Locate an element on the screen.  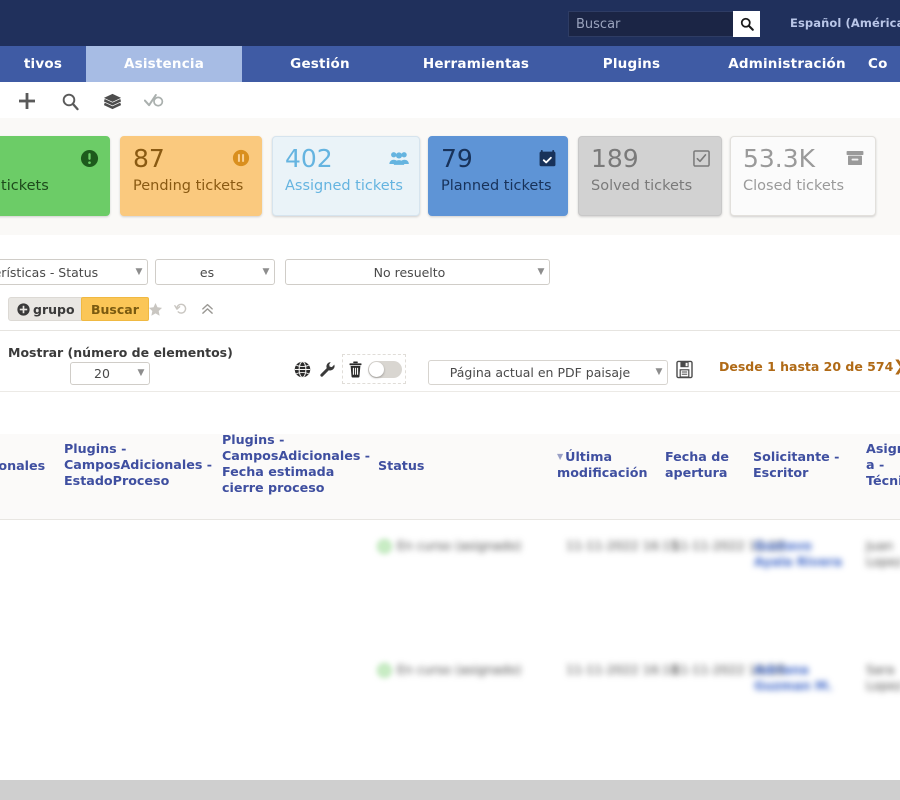
kpi-card-pending: 87 Pending tickets is located at coordinates (191, 176).